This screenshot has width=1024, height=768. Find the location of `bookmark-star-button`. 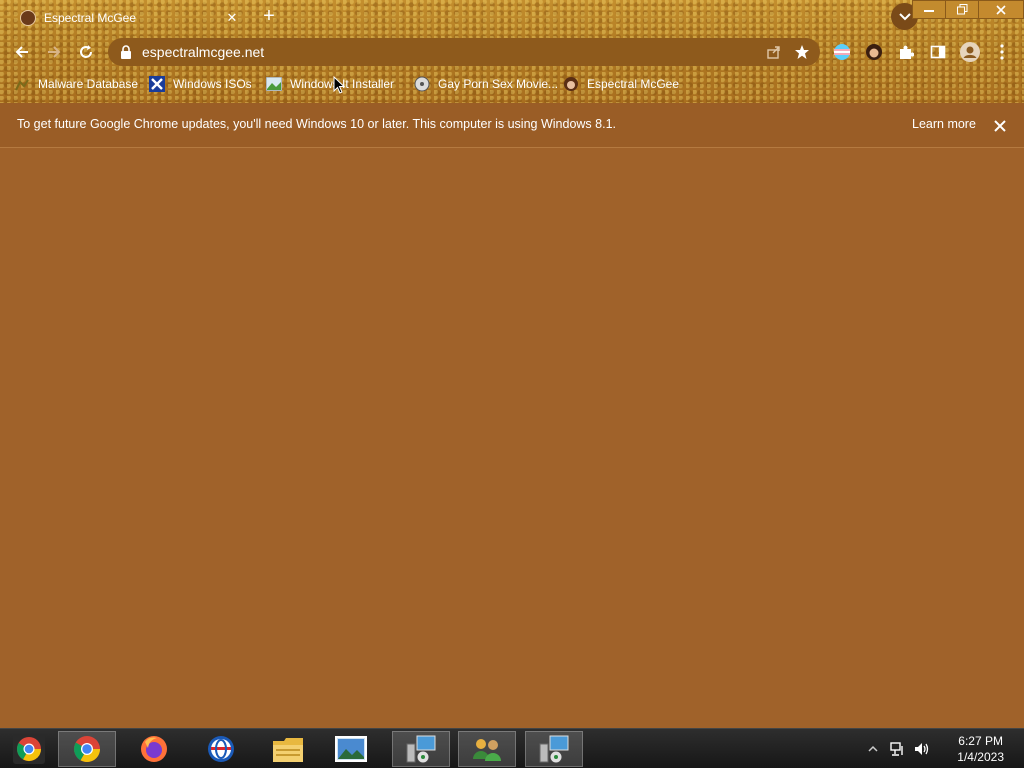

bookmark-star-button is located at coordinates (802, 52).